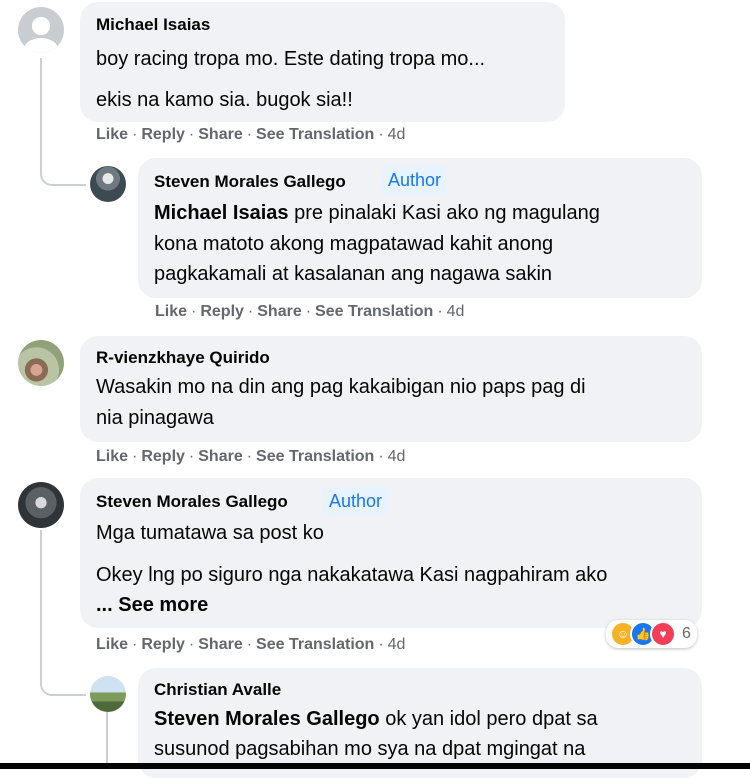  I want to click on mention-link: Steven Morales Gallego, so click(267, 719).